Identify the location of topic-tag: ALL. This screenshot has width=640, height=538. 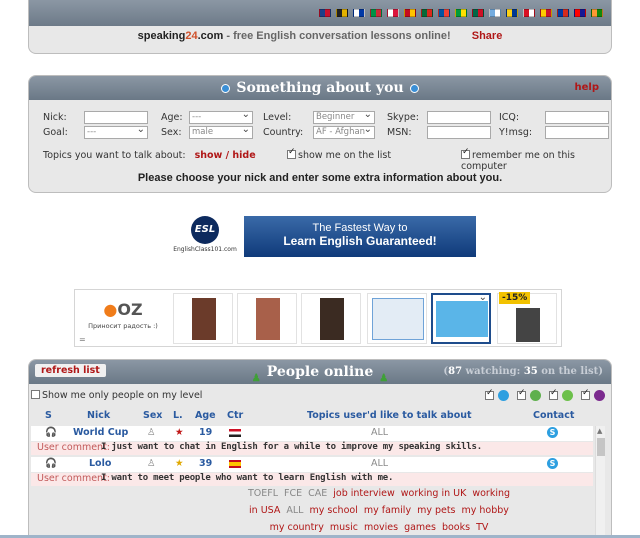
(294, 510).